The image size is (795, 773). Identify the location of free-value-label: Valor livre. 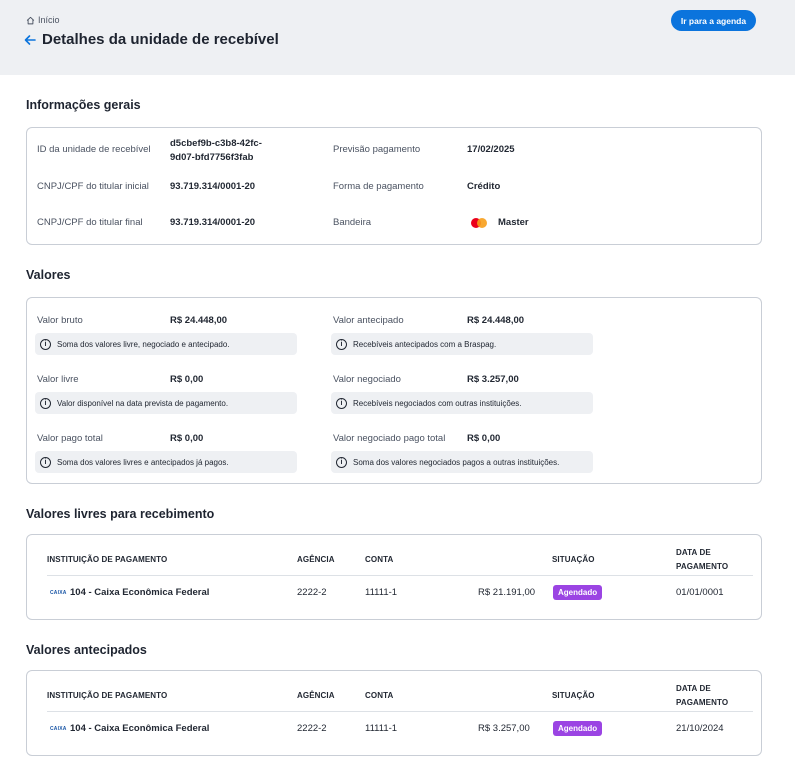
(58, 379).